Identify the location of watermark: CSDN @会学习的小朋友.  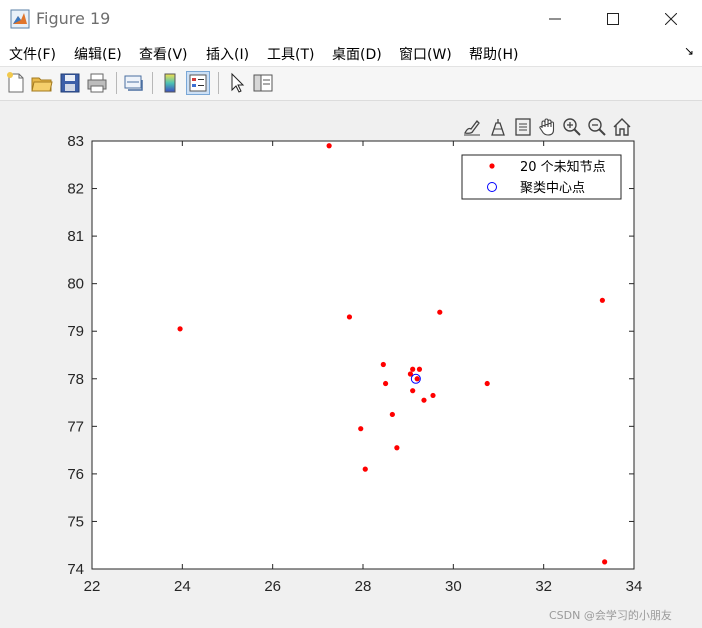
(610, 615).